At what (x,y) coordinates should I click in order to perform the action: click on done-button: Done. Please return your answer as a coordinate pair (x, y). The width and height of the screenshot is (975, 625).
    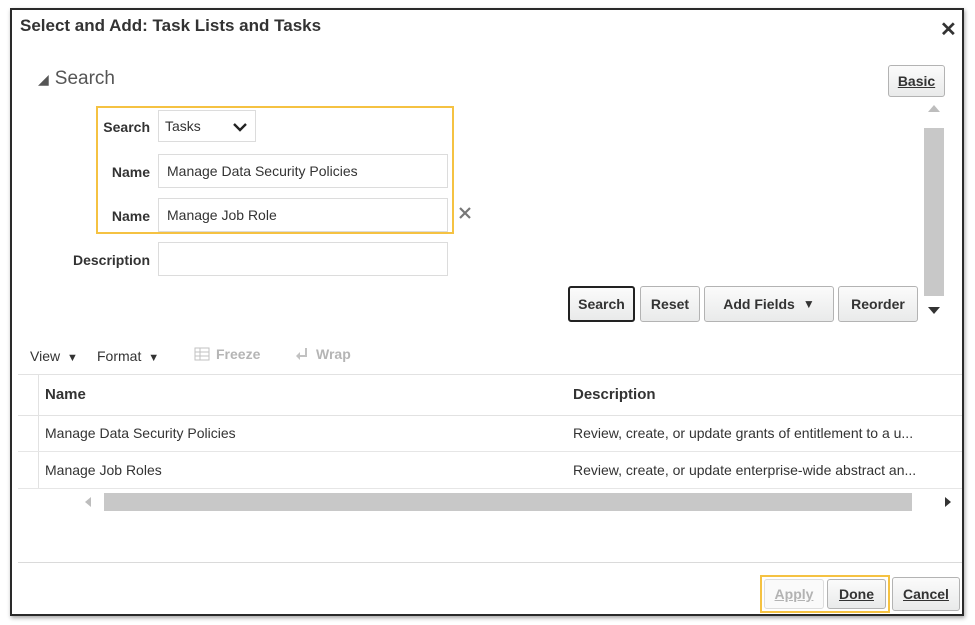
    Looking at the image, I should click on (856, 594).